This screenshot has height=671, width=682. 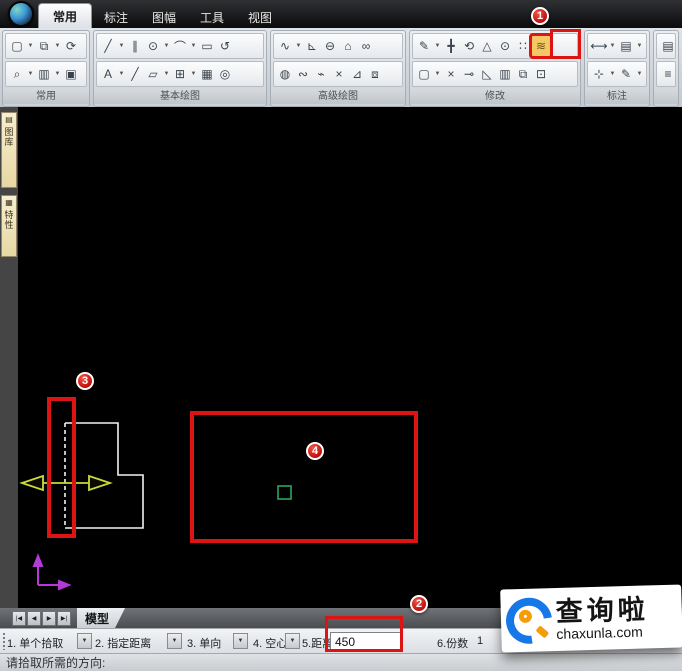 What do you see at coordinates (65, 15) in the screenshot?
I see `tab-common: 常用` at bounding box center [65, 15].